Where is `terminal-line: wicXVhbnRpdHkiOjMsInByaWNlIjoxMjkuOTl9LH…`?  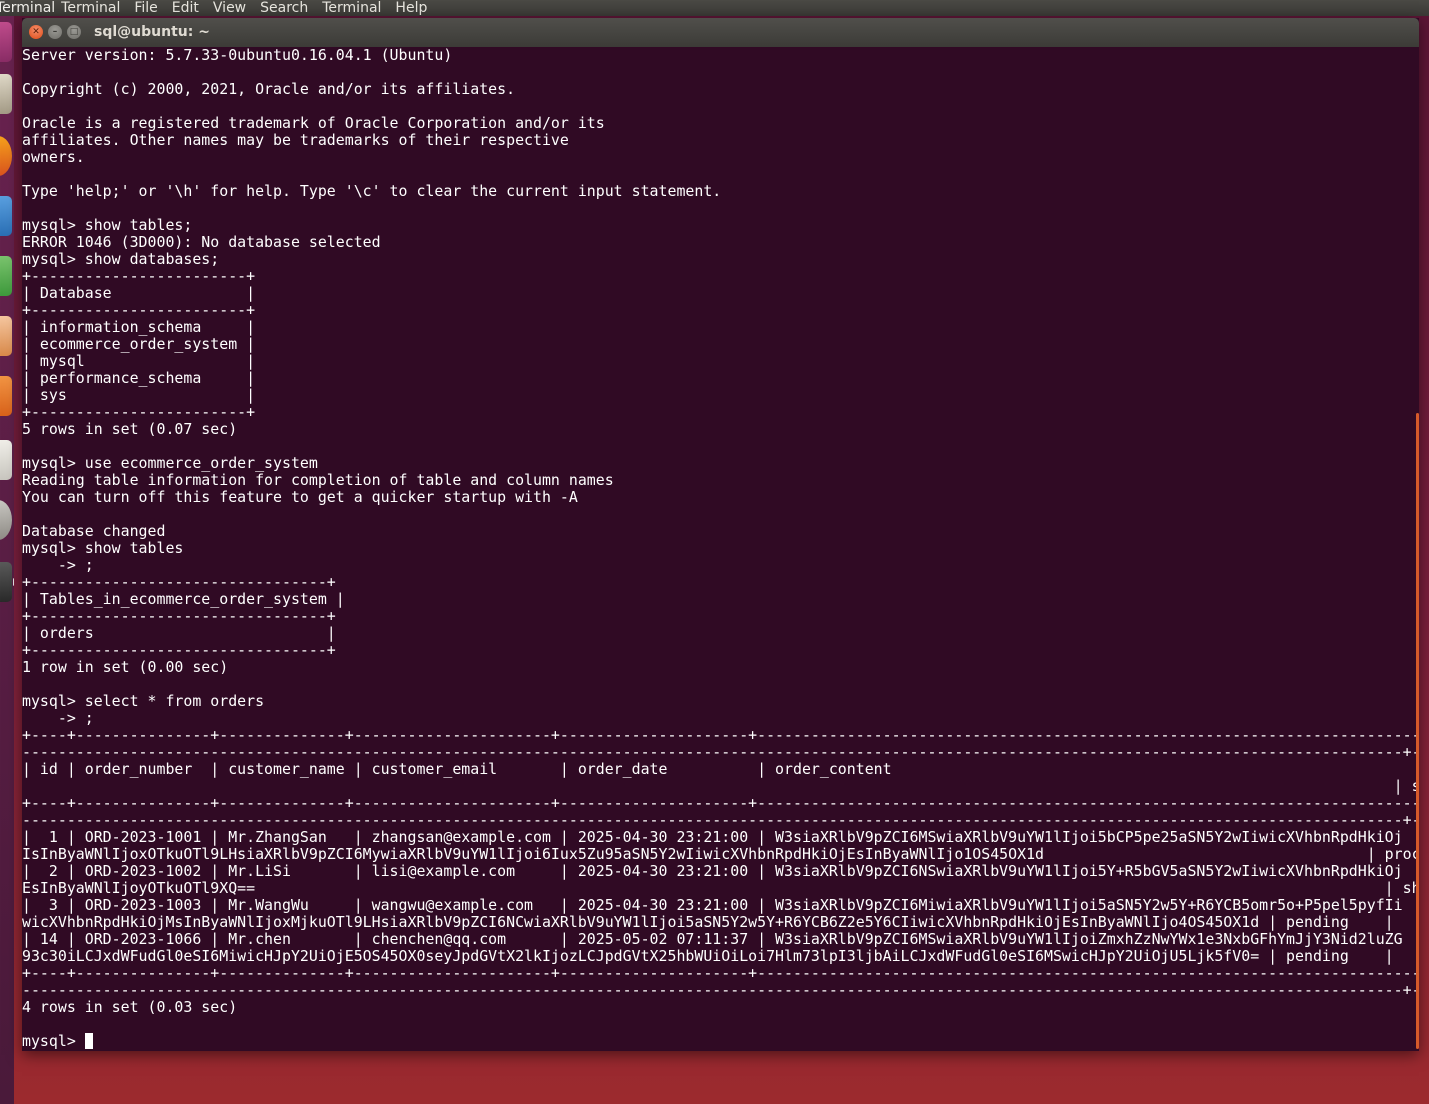
terminal-line: wicXVhbnRpdHkiOjMsInByaWNlIjoxMjkuOTl9LH… is located at coordinates (708, 922).